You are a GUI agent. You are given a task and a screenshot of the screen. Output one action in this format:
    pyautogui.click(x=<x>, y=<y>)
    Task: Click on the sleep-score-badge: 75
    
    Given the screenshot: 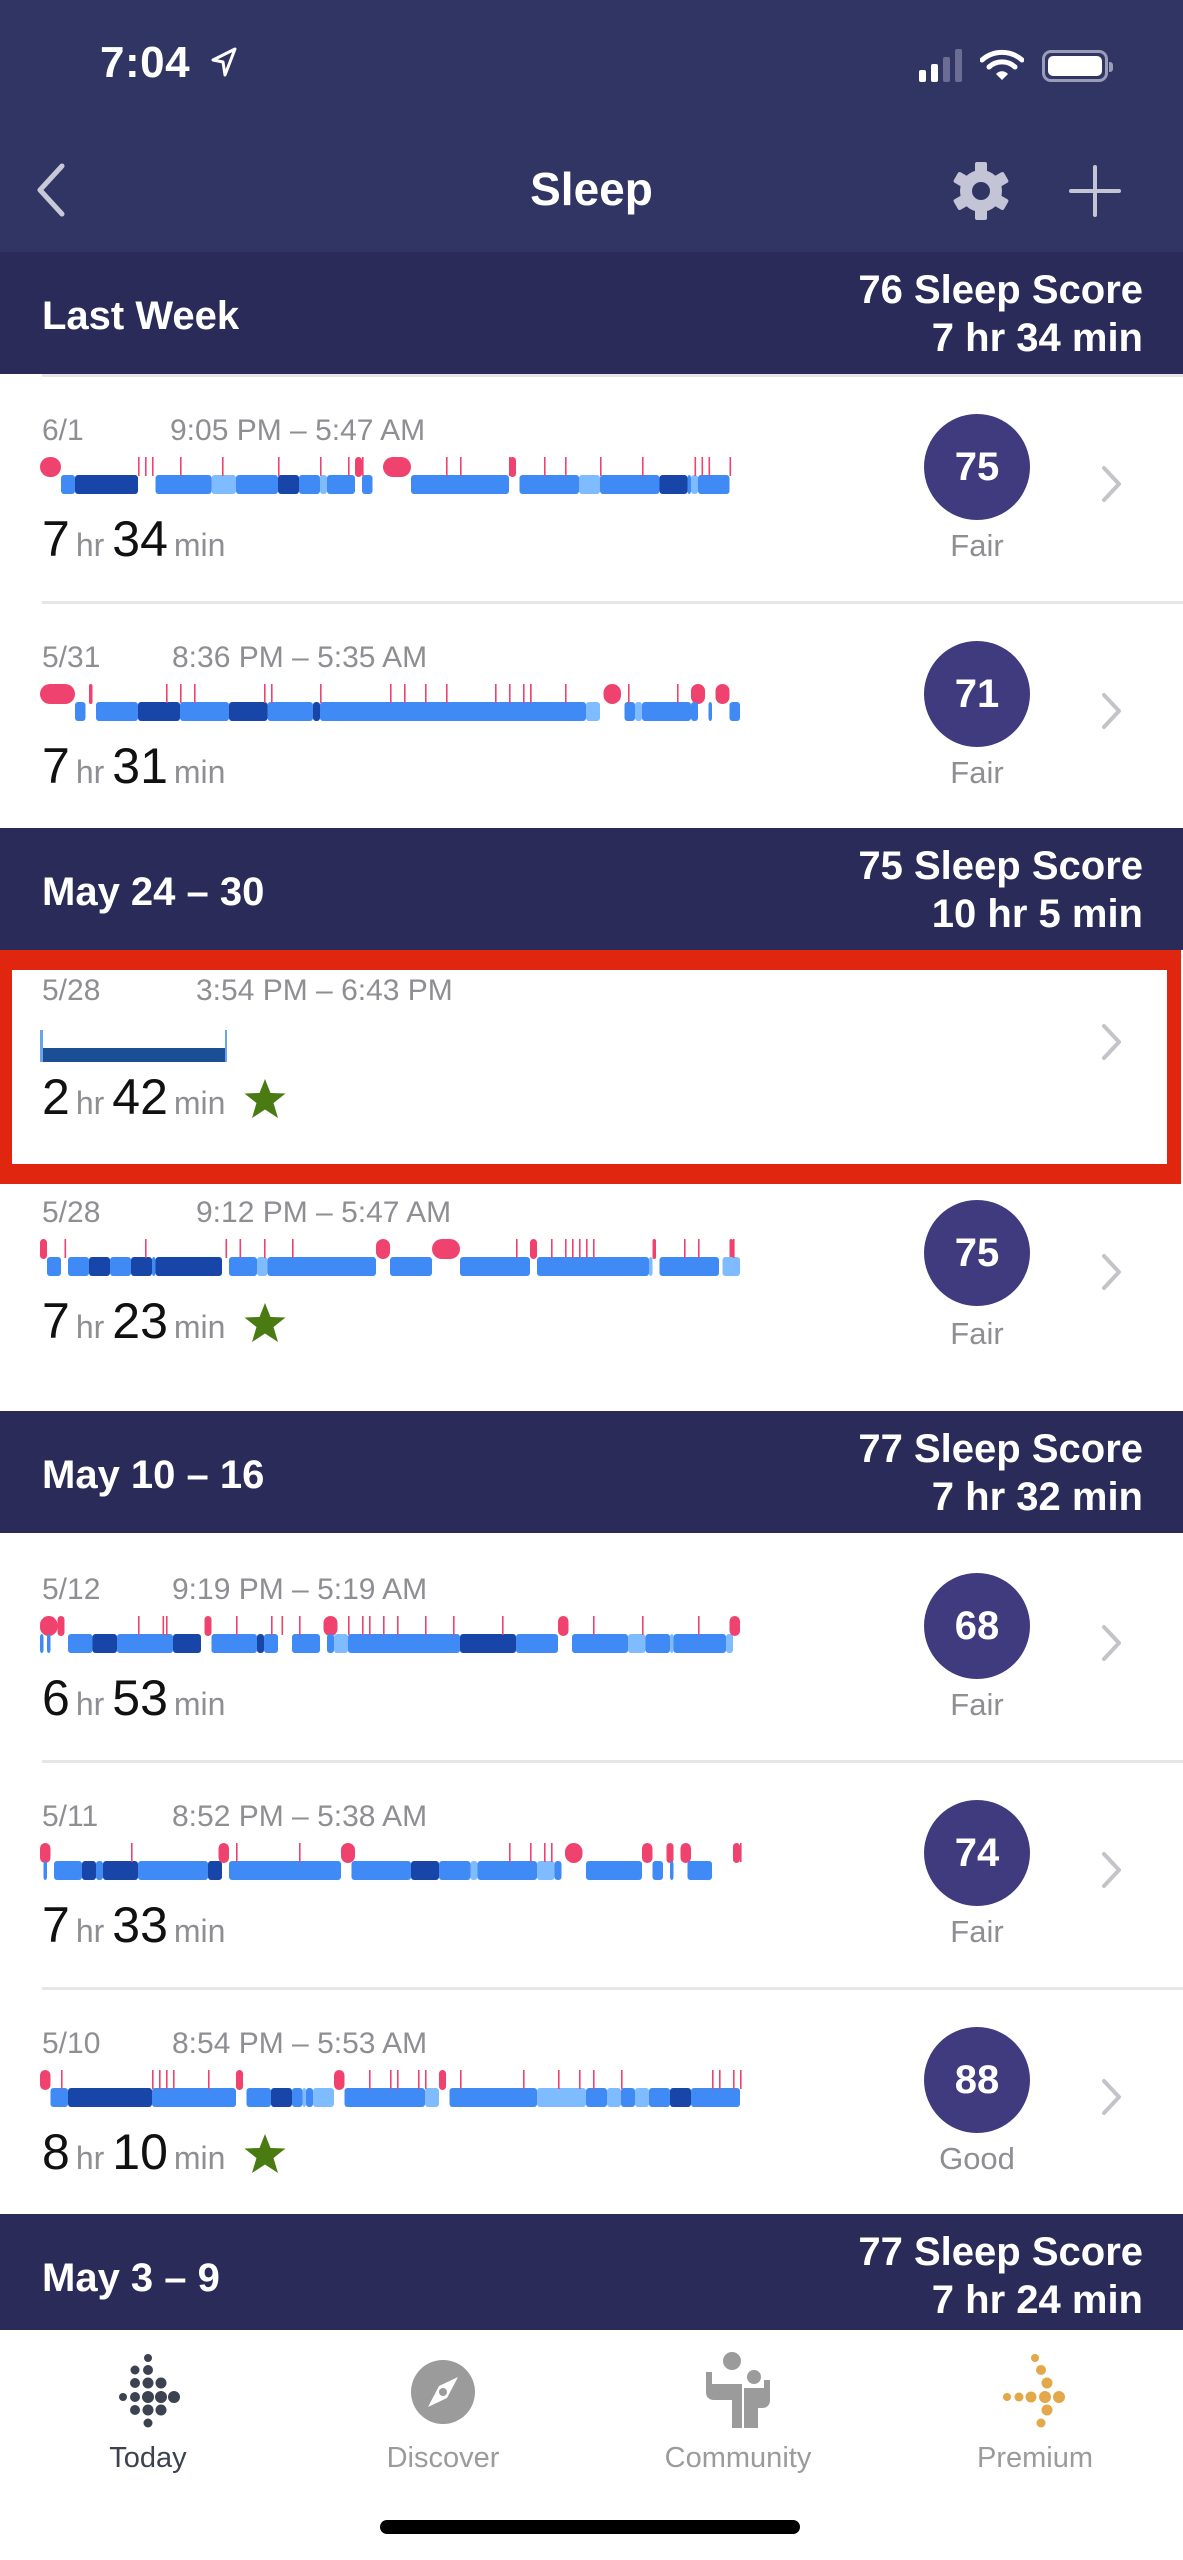 What is the action you would take?
    pyautogui.click(x=977, y=1253)
    